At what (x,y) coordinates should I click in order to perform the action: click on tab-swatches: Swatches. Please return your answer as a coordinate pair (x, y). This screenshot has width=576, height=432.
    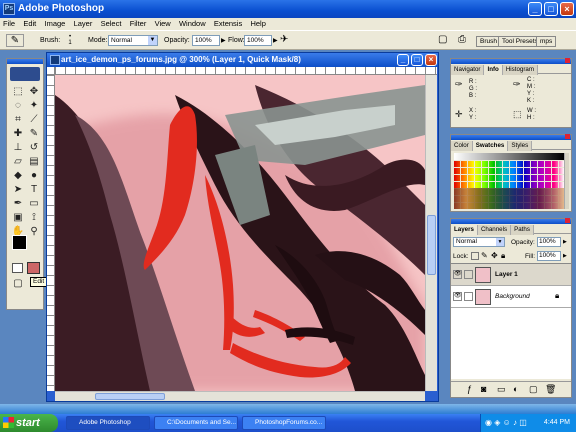
    Looking at the image, I should click on (490, 146).